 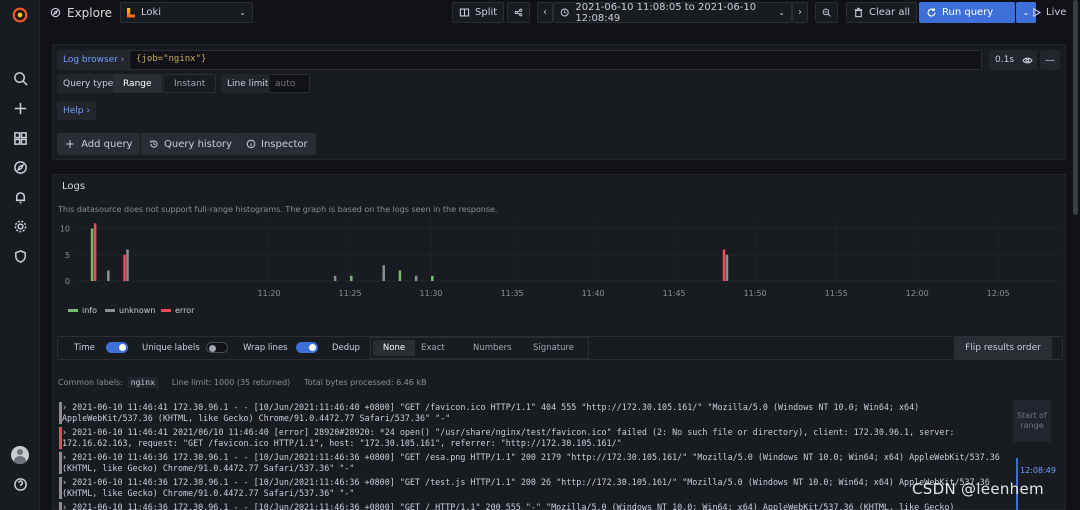 I want to click on search-icon, so click(x=20, y=78).